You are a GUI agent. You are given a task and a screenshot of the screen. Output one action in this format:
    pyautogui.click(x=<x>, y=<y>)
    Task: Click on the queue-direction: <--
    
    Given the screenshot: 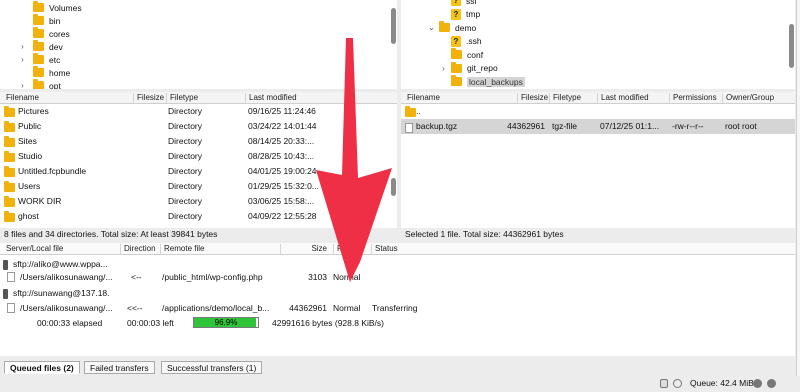 What is the action you would take?
    pyautogui.click(x=136, y=277)
    